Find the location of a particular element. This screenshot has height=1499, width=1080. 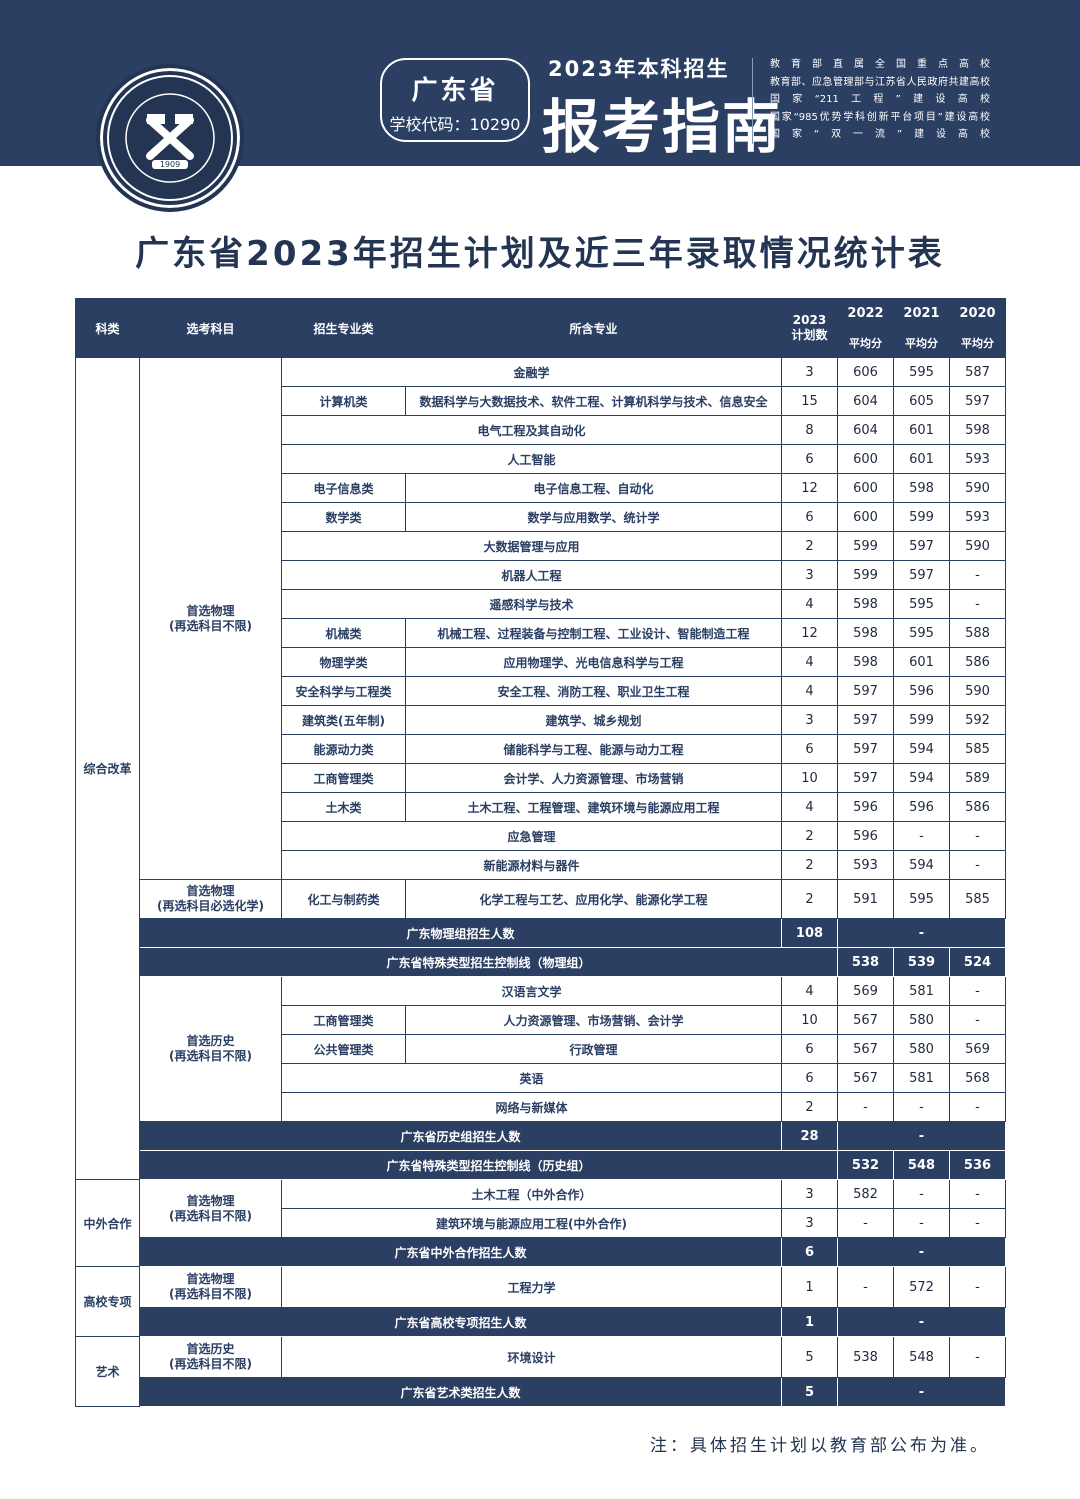

emblem-icon: 1909 is located at coordinates (170, 138).